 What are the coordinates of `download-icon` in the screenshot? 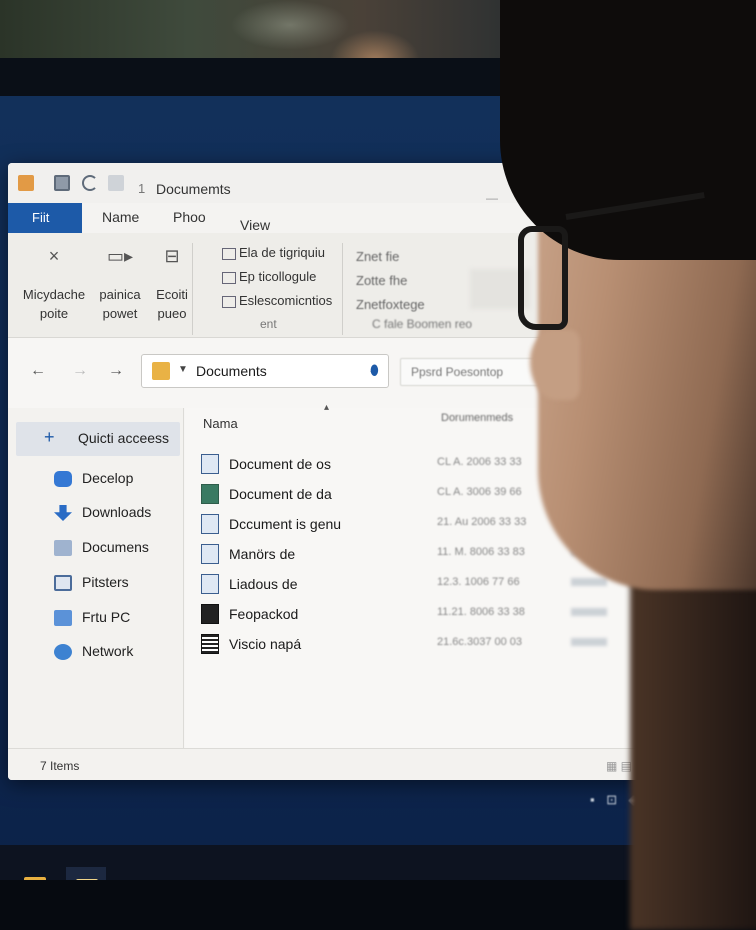 It's located at (63, 513).